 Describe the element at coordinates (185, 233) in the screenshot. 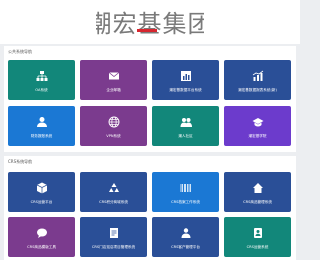

I see `team-icon` at that location.